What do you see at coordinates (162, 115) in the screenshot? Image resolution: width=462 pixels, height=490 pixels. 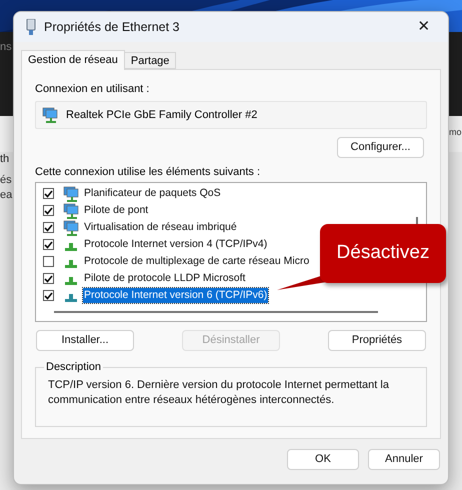 I see `adapter-name: Realtek PCIe GbE Family Controller #2` at bounding box center [162, 115].